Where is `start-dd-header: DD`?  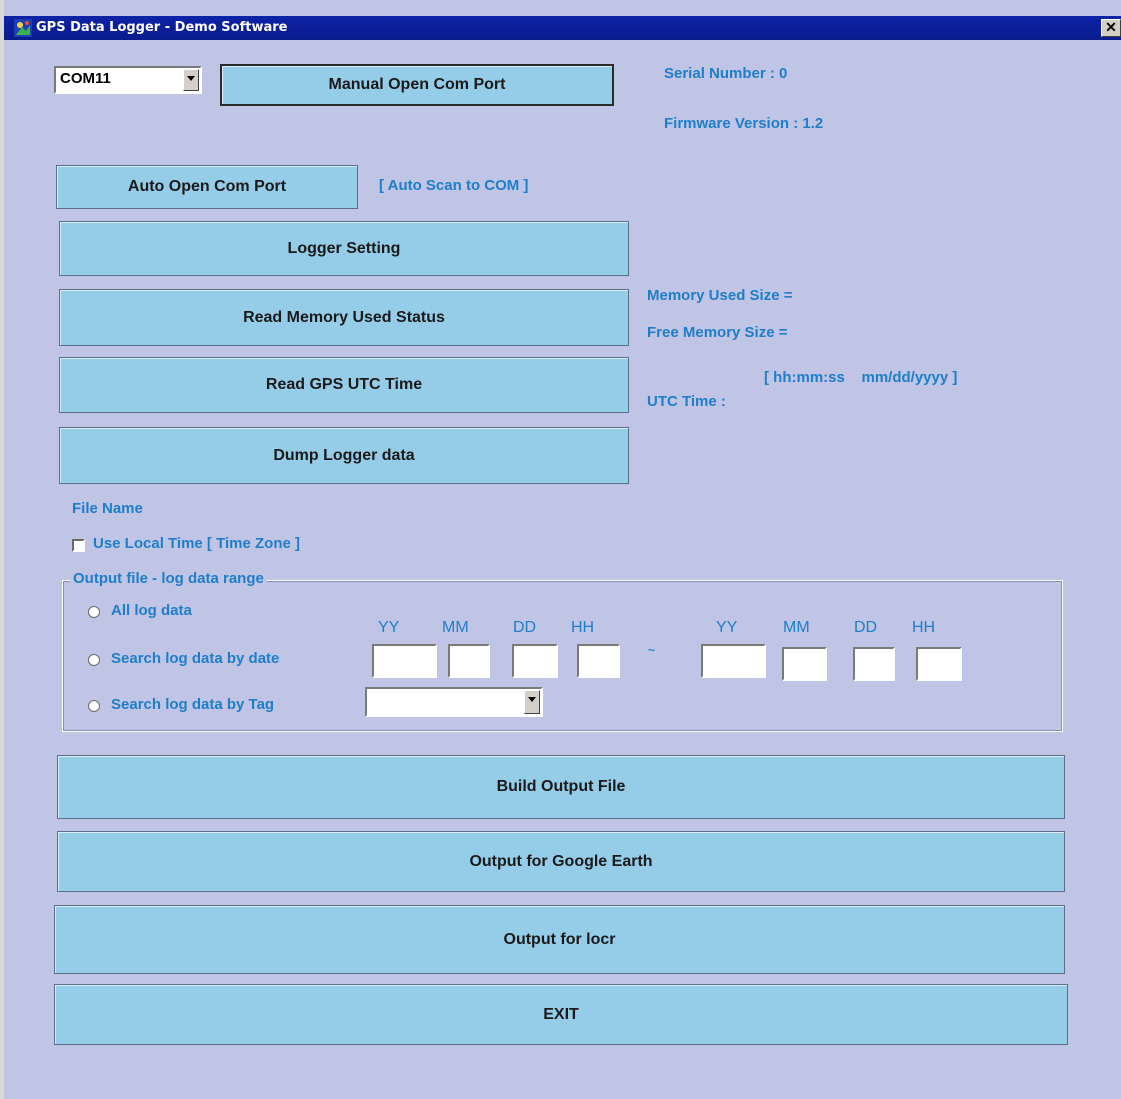 start-dd-header: DD is located at coordinates (525, 627).